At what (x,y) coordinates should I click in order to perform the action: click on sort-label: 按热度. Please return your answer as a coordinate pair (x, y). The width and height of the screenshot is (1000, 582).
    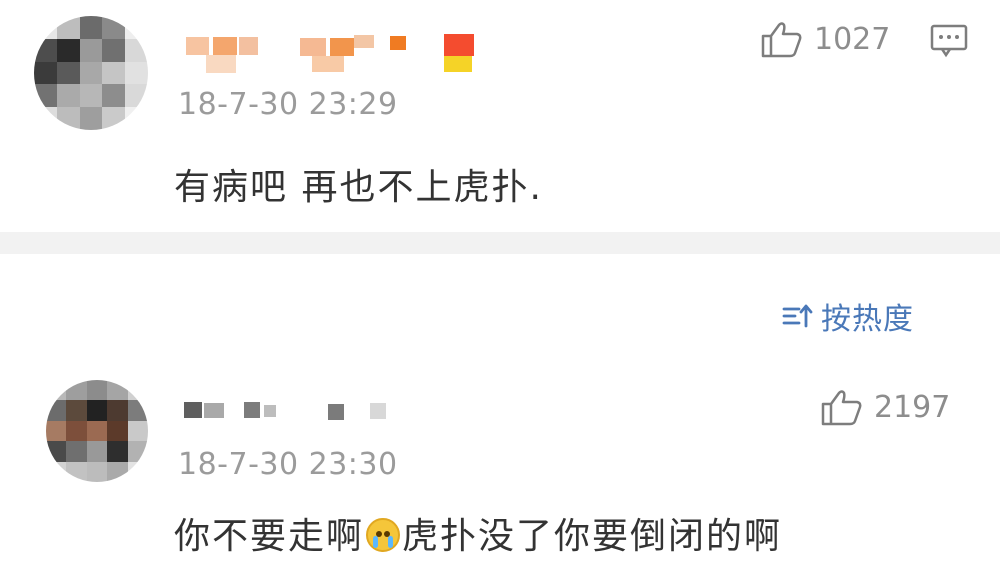
    Looking at the image, I should click on (867, 319).